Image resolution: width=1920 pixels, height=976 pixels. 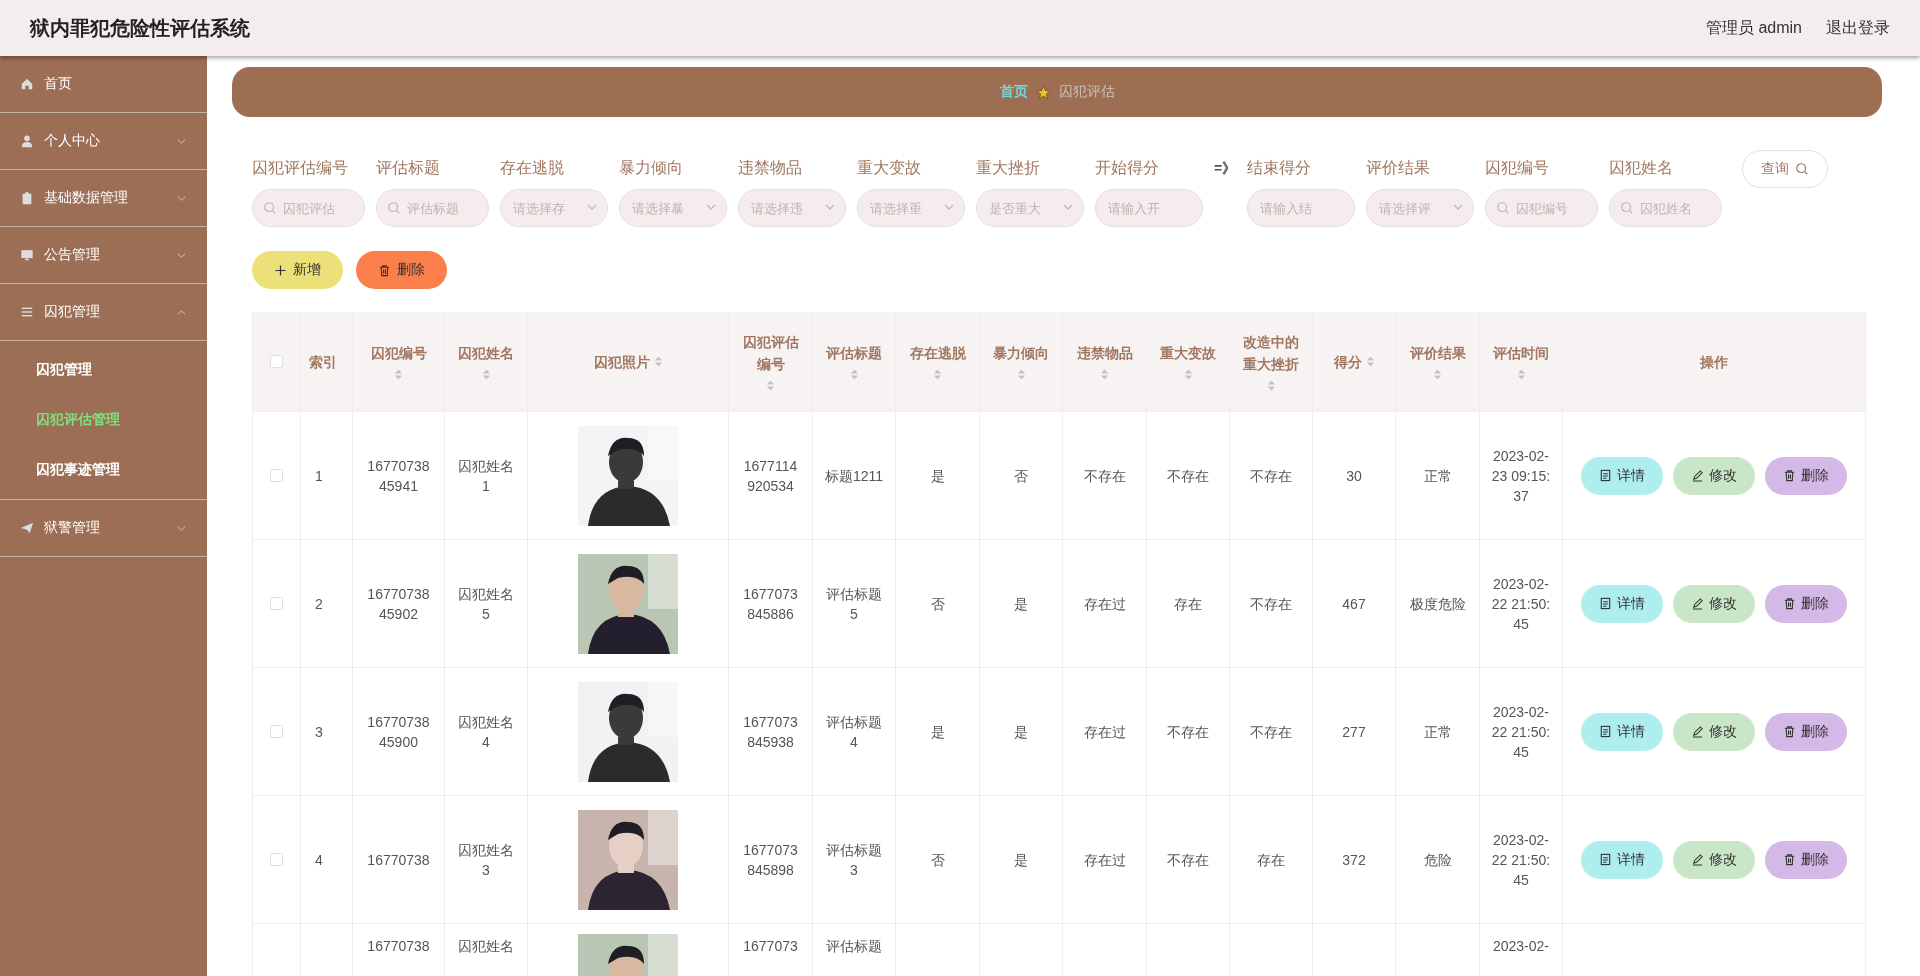 What do you see at coordinates (651, 168) in the screenshot?
I see `filter-label: 暴力倾向` at bounding box center [651, 168].